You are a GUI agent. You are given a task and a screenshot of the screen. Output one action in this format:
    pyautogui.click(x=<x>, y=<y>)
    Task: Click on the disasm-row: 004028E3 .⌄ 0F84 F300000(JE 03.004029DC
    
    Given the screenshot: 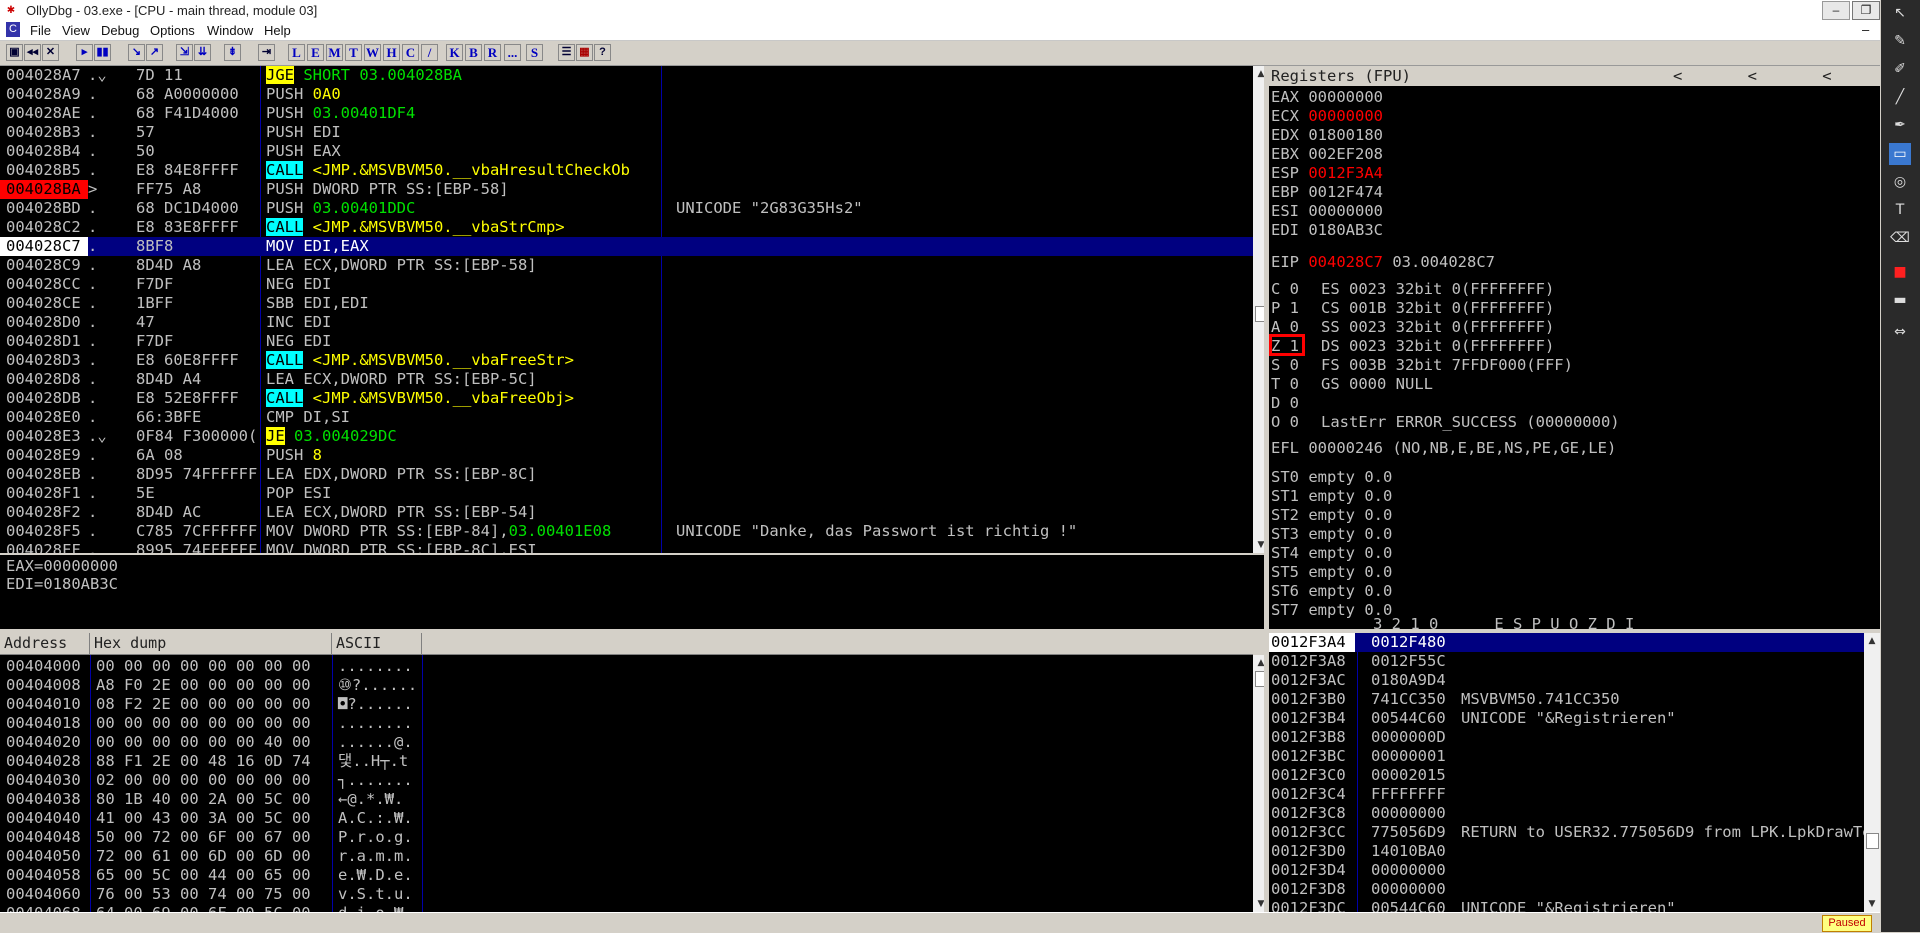 What is the action you would take?
    pyautogui.click(x=626, y=436)
    